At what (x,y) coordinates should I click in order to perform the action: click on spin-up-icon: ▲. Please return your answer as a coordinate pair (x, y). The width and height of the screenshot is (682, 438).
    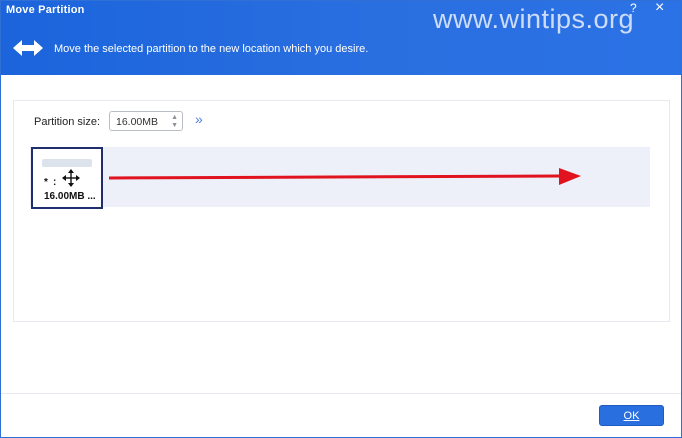
    Looking at the image, I should click on (174, 117).